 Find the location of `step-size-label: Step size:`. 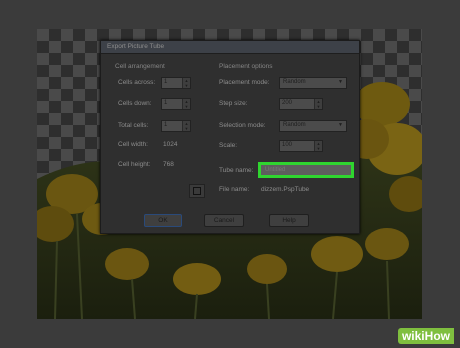

step-size-label: Step size: is located at coordinates (233, 103).